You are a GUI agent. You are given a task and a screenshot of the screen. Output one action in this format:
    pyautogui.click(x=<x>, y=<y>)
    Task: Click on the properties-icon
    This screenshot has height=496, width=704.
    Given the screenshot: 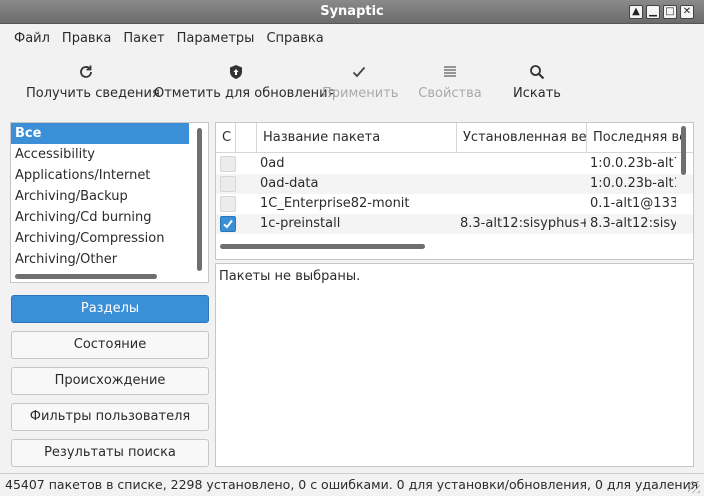 What is the action you would take?
    pyautogui.click(x=450, y=72)
    